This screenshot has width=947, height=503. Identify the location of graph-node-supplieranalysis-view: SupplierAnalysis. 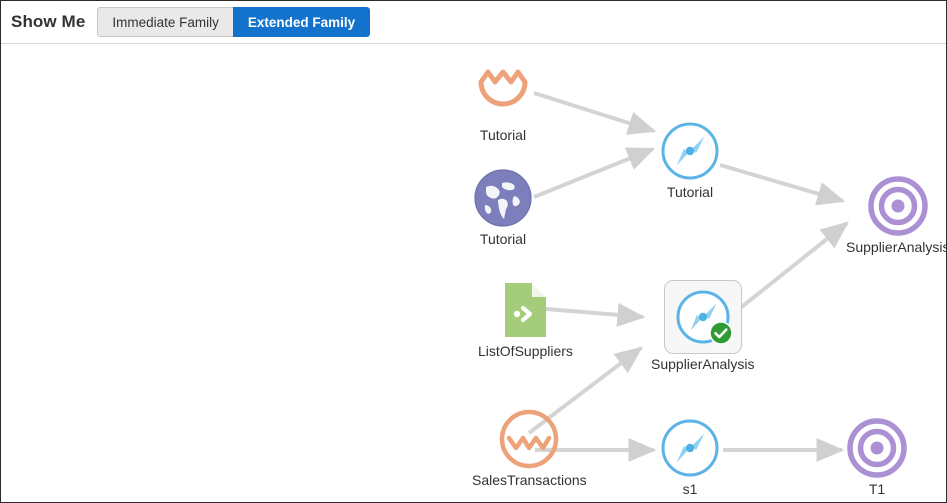
(896, 215).